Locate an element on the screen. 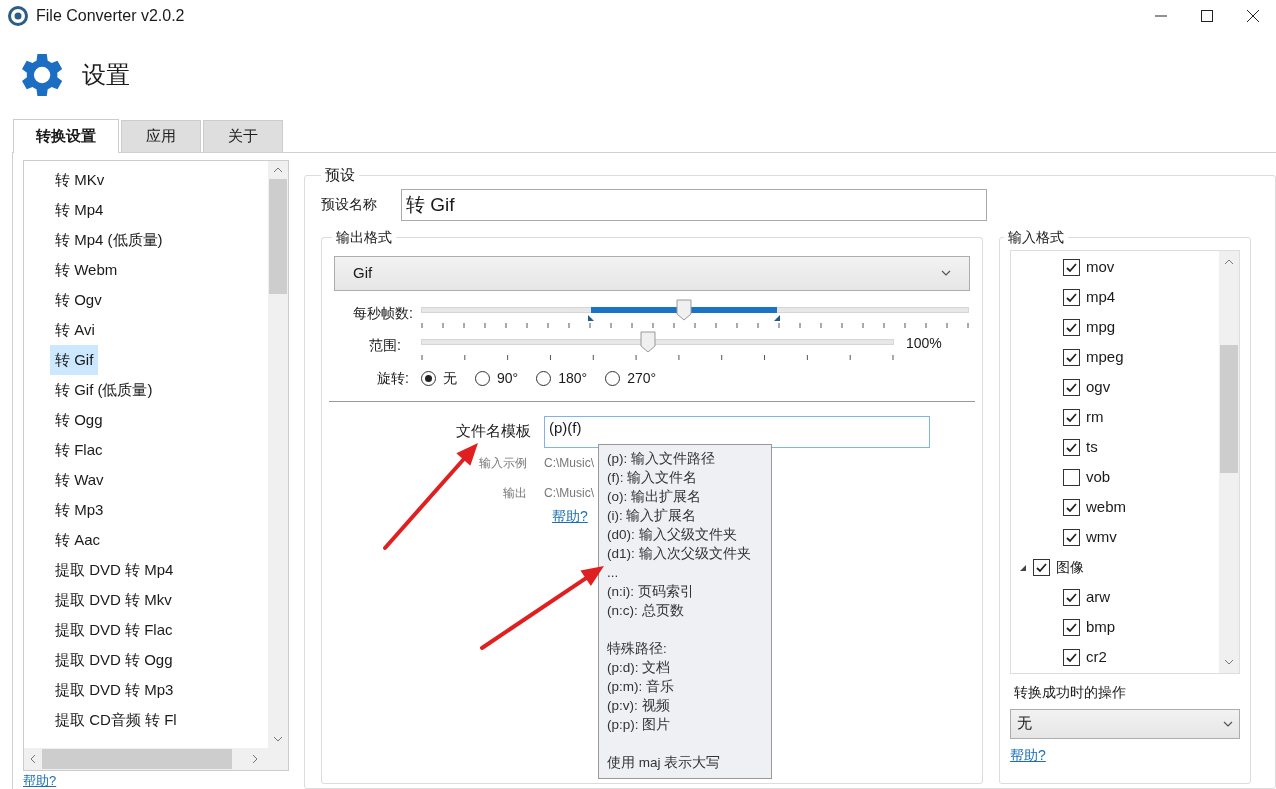 This screenshot has height=789, width=1276. preset-item: 转 Mp4 (低质量) is located at coordinates (109, 240).